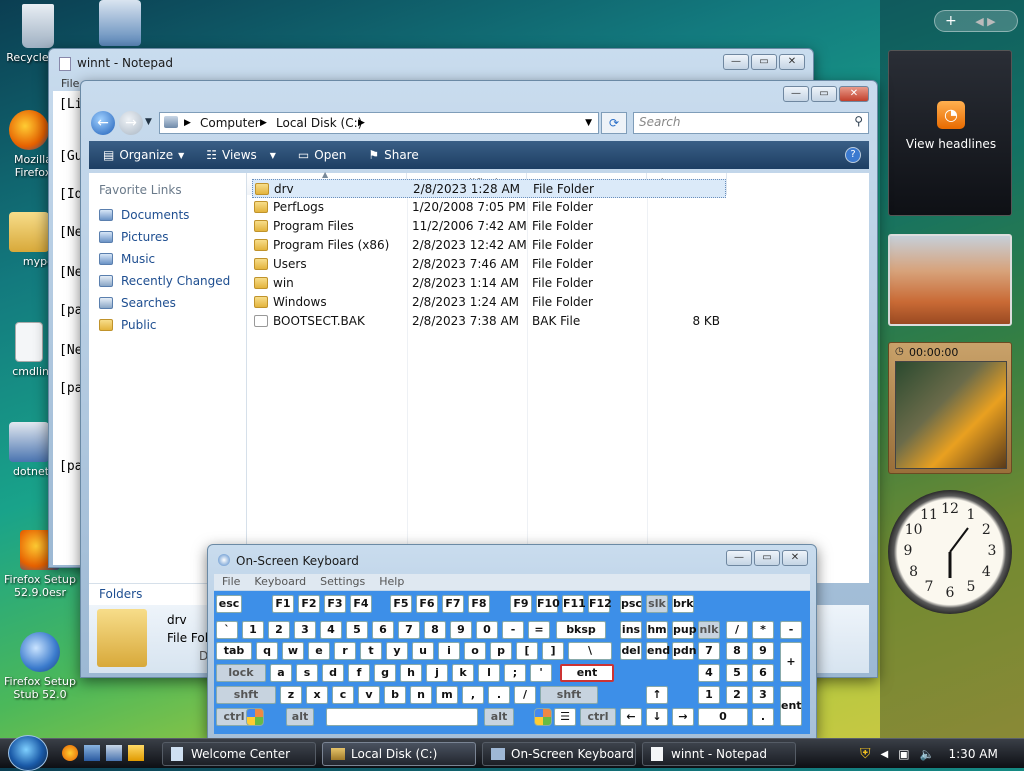 The image size is (1024, 771). What do you see at coordinates (28, 753) in the screenshot?
I see `start-button` at bounding box center [28, 753].